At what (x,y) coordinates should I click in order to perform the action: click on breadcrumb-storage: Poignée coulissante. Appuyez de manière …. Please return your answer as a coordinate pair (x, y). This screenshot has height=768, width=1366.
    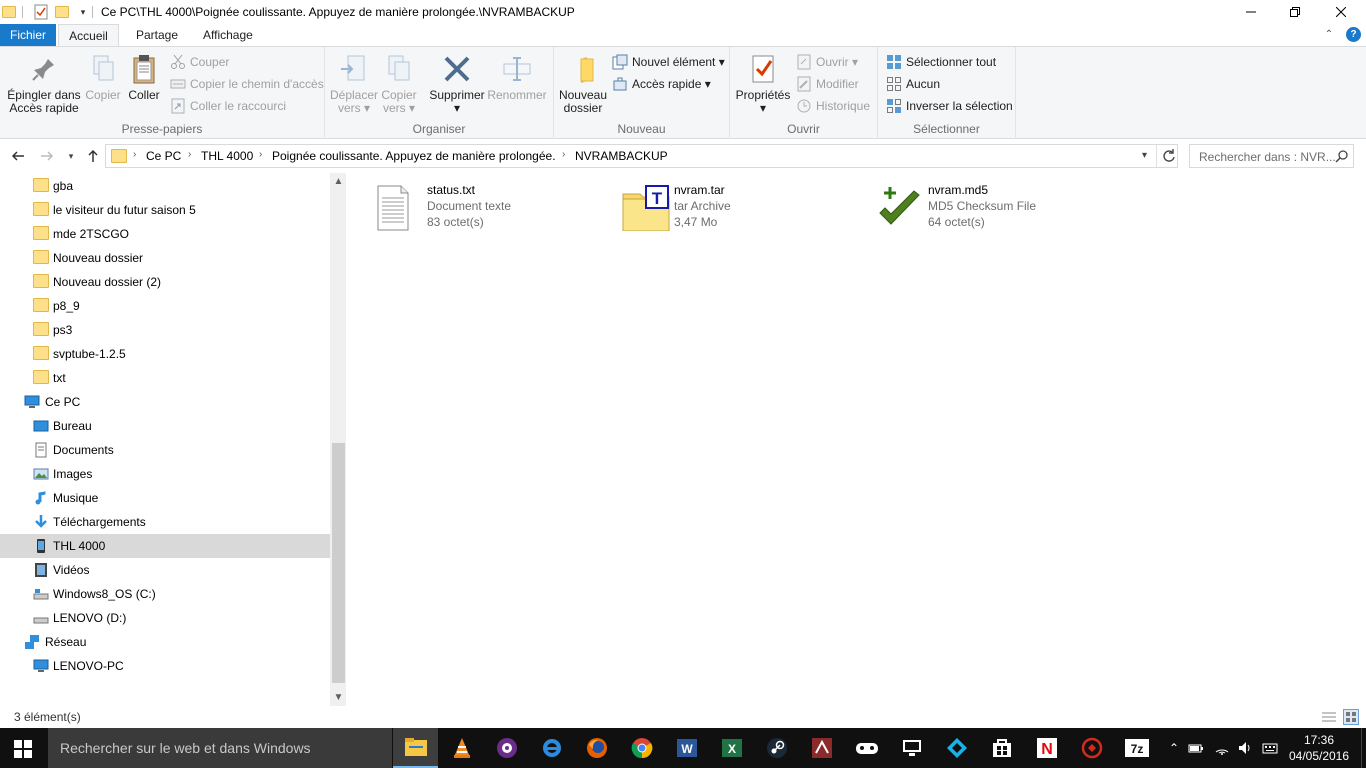
    Looking at the image, I should click on (414, 156).